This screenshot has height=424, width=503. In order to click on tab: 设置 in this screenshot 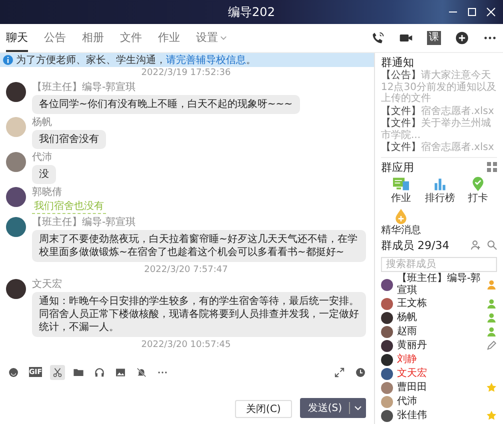, I will do `click(211, 38)`.